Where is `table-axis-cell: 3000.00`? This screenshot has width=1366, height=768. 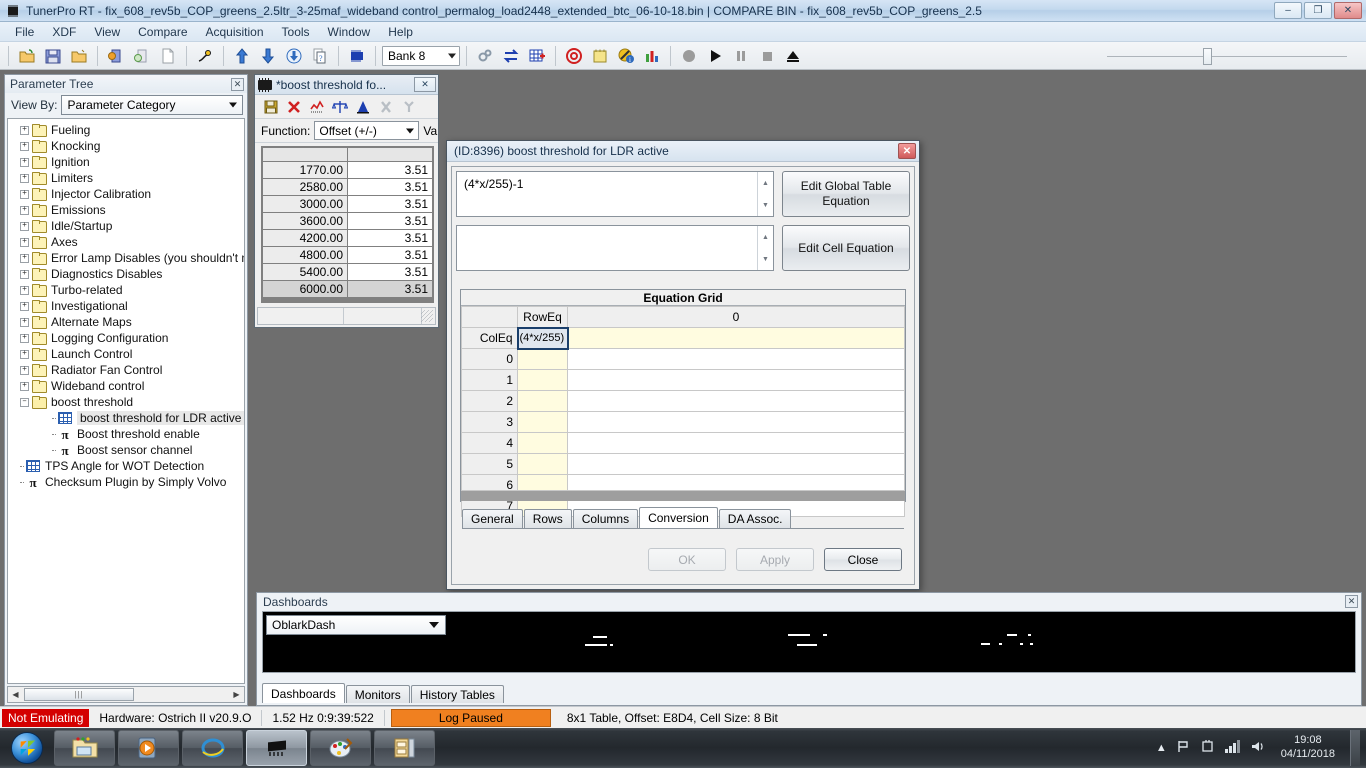
table-axis-cell: 3000.00 is located at coordinates (305, 204).